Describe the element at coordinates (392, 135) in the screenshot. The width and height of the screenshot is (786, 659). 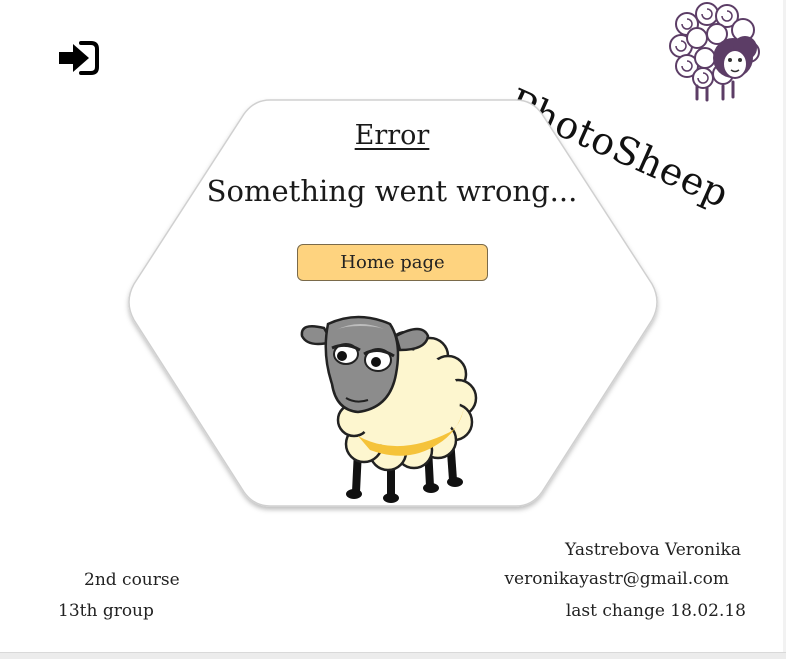
I see `error-title: Error` at that location.